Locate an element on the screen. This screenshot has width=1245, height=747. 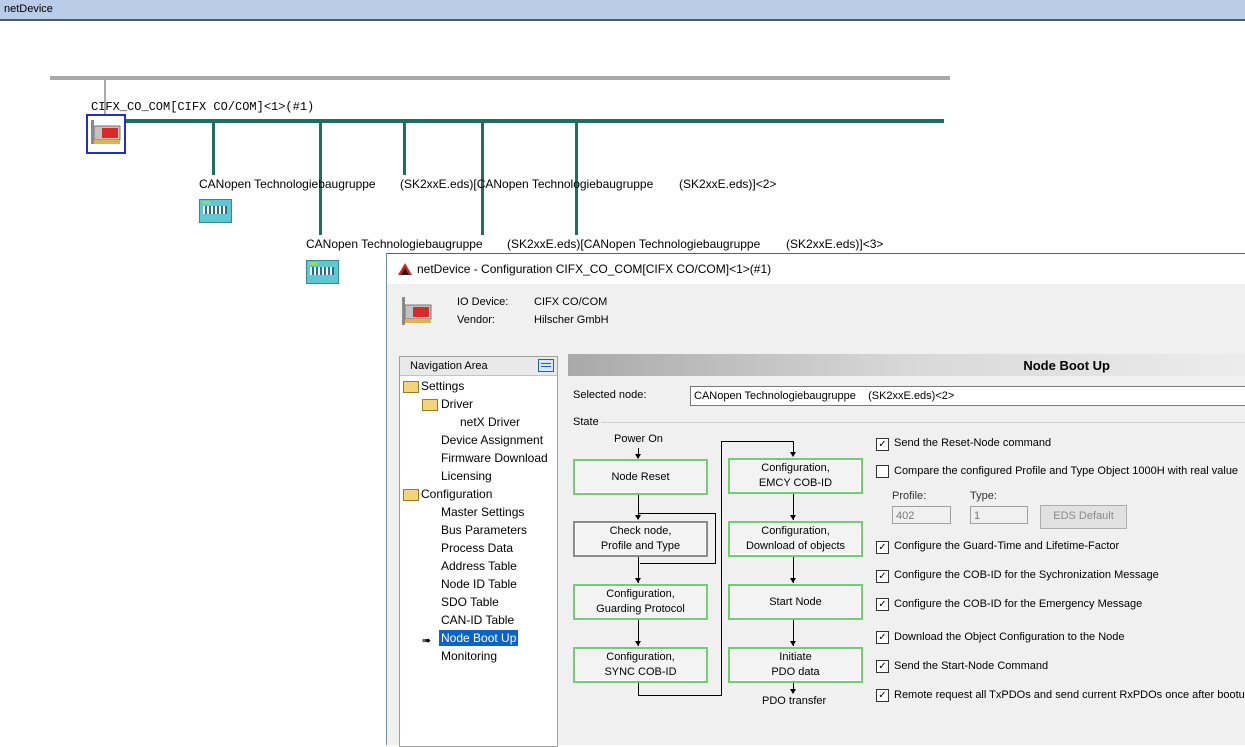
reset-node-checkbox: ✓ is located at coordinates (882, 444).